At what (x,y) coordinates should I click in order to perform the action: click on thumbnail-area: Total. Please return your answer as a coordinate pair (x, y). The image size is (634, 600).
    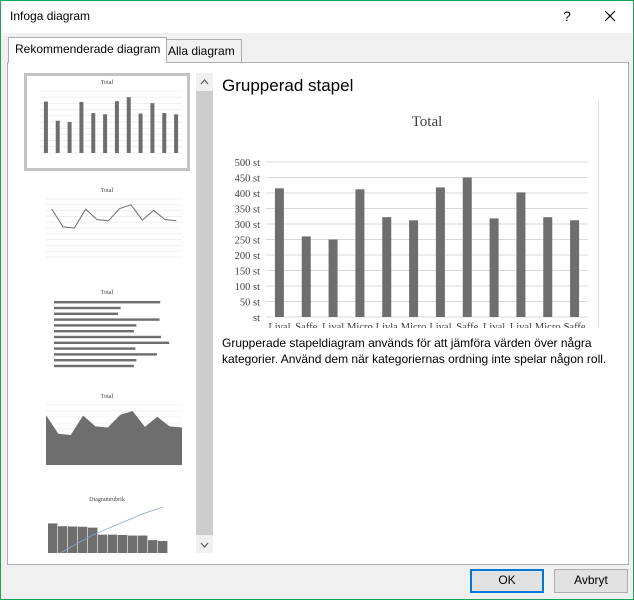
    Looking at the image, I should click on (107, 437).